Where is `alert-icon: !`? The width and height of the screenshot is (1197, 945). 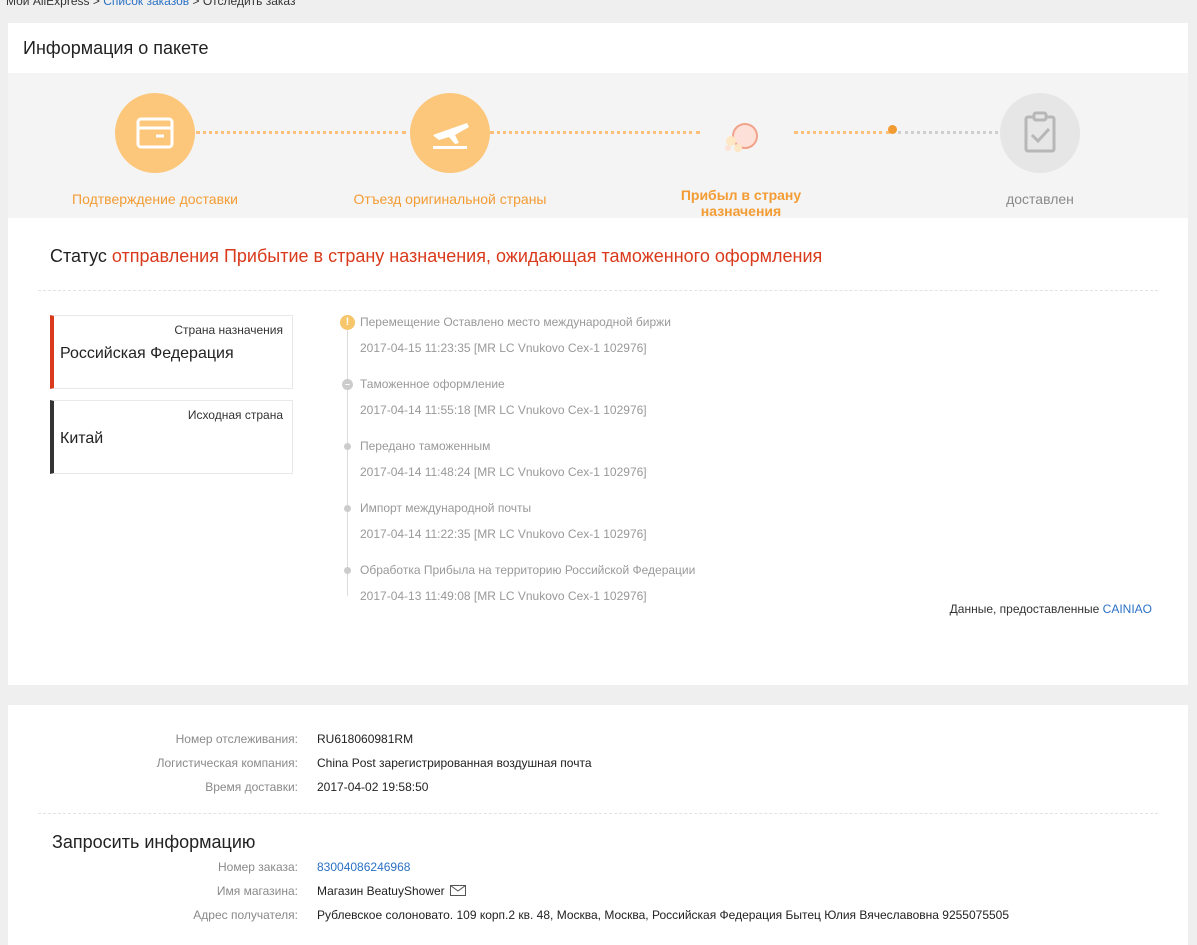 alert-icon: ! is located at coordinates (347, 322).